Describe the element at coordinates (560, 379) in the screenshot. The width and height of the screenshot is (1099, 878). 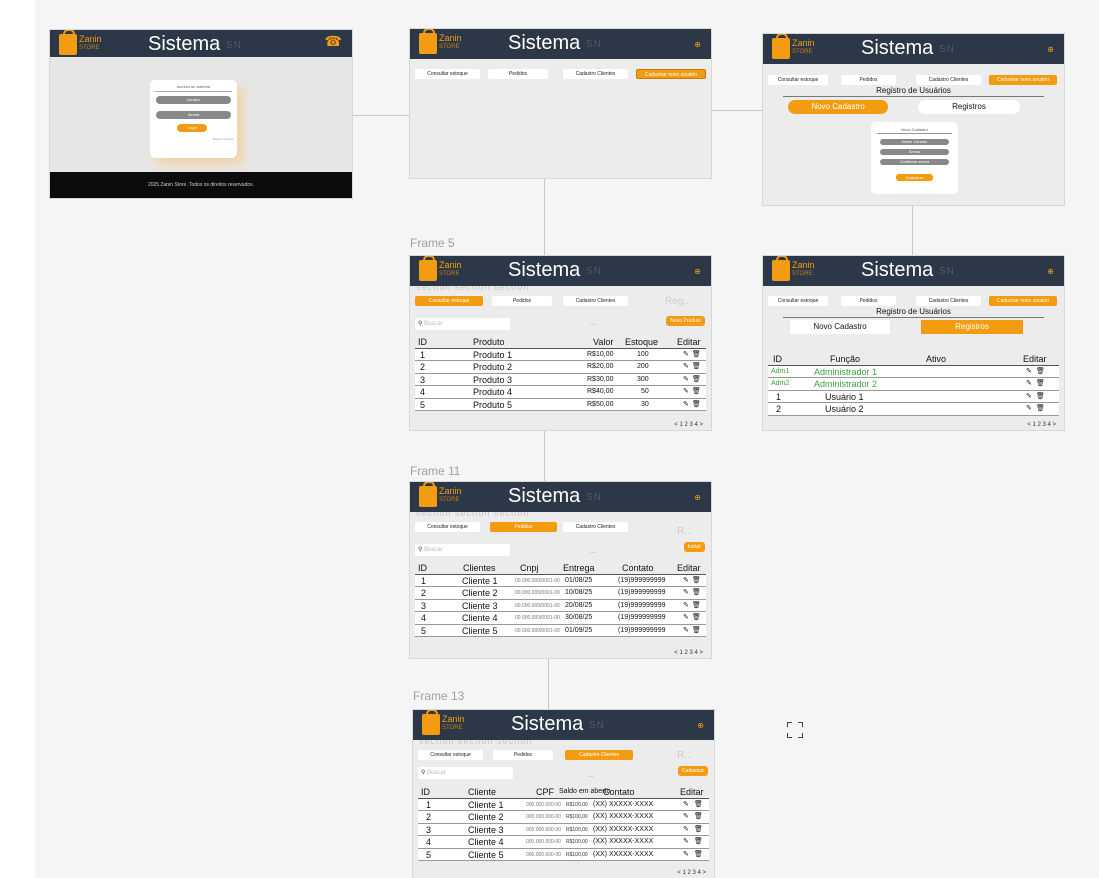
I see `table-row: 3 Produto 3 R$30,00 300 ✎ 🗑` at that location.